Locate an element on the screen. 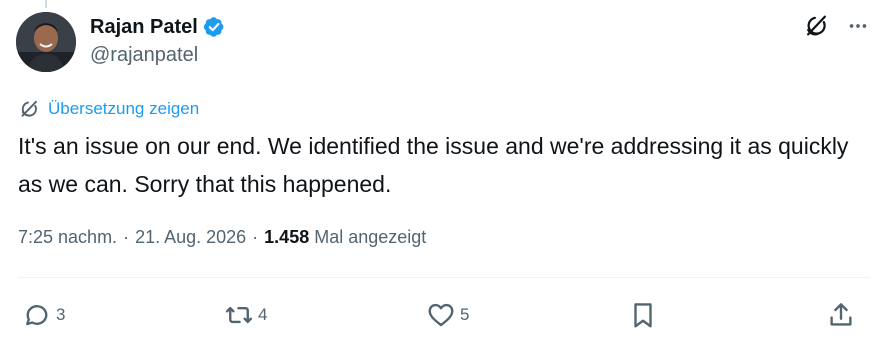 Image resolution: width=888 pixels, height=348 pixels. like-count: 5 is located at coordinates (465, 314).